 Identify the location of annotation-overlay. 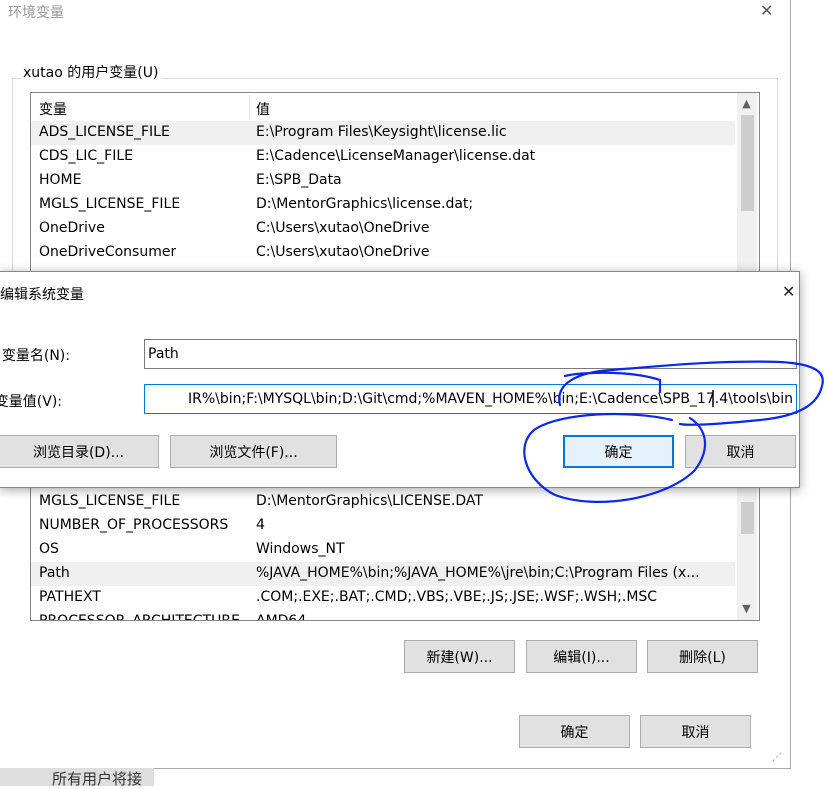
(673, 431).